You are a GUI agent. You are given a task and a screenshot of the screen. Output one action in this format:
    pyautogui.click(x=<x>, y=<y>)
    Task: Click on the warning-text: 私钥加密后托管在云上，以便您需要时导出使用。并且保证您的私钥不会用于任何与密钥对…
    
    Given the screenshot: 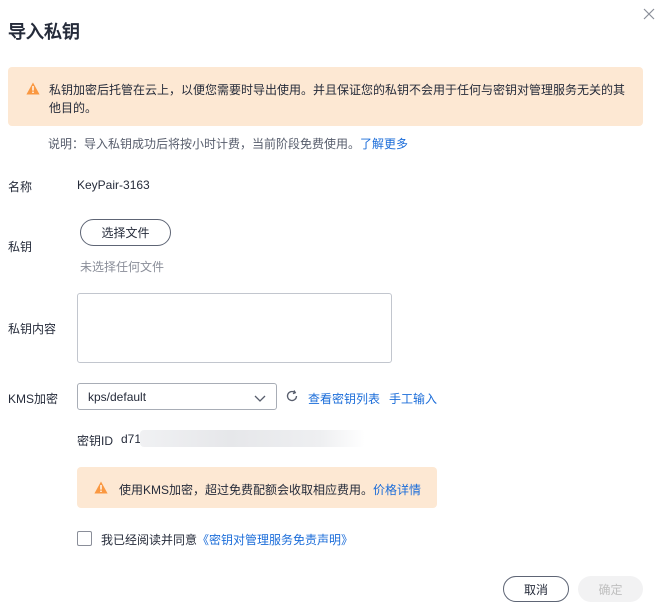 What is the action you would take?
    pyautogui.click(x=337, y=99)
    